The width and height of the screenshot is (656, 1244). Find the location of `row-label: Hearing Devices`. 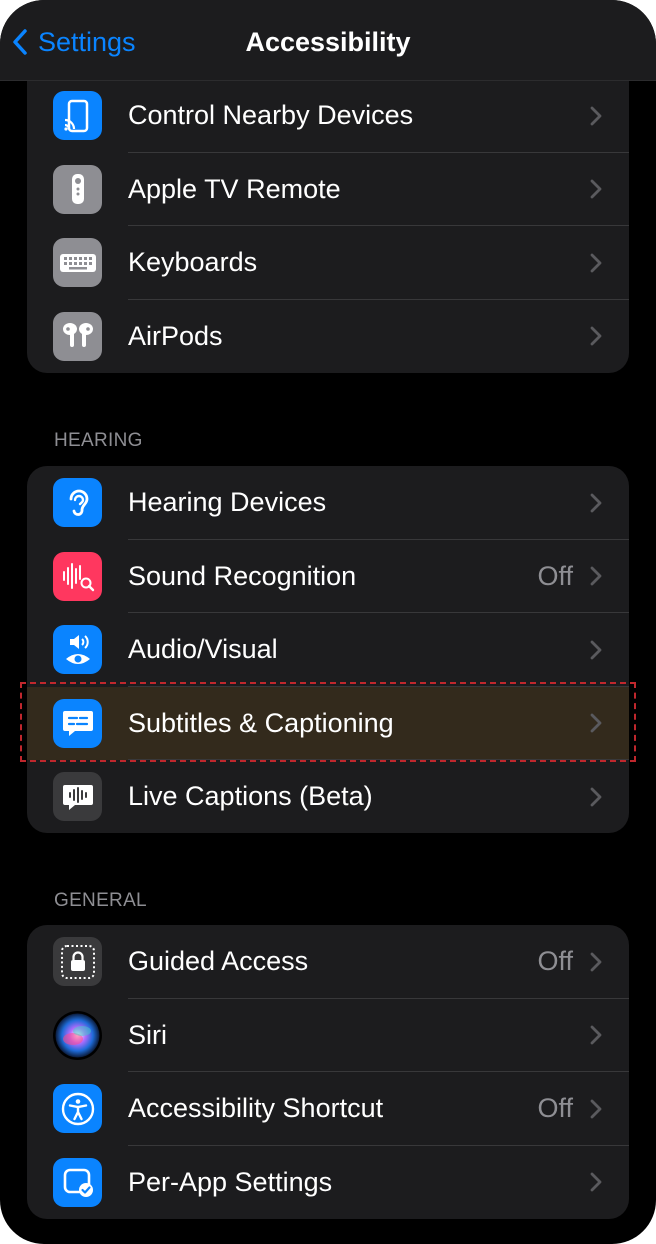

row-label: Hearing Devices is located at coordinates (227, 502).